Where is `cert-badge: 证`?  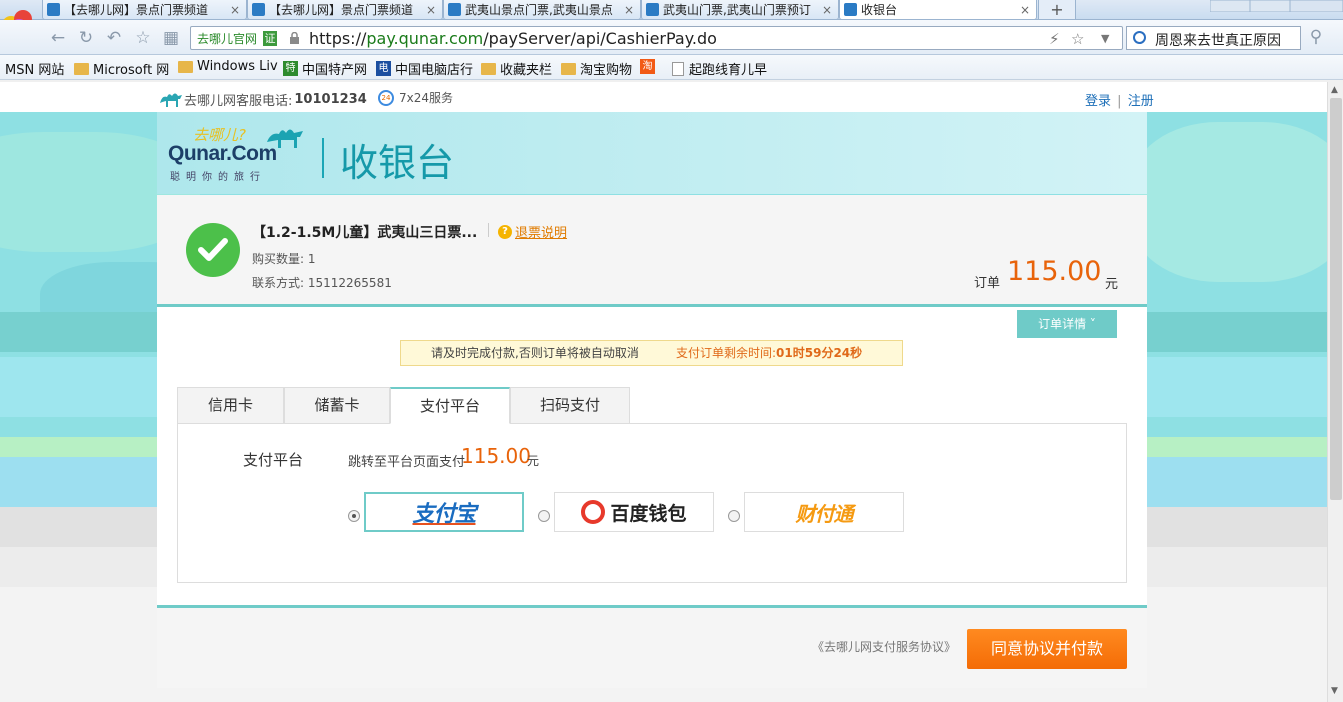 cert-badge: 证 is located at coordinates (270, 38).